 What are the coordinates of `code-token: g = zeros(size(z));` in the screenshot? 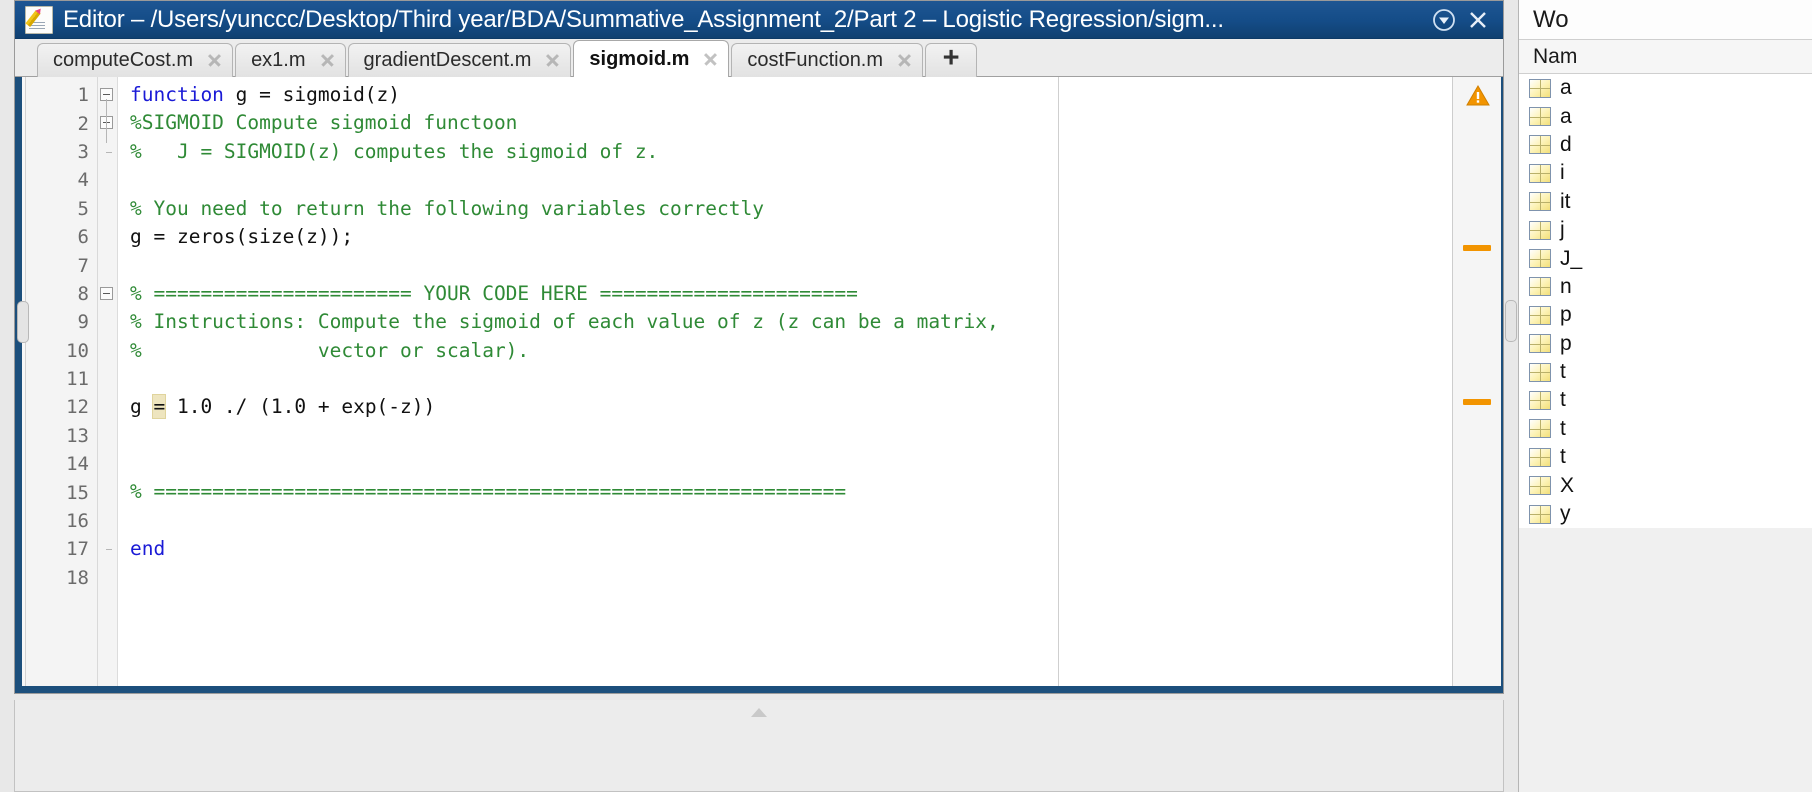 It's located at (242, 236).